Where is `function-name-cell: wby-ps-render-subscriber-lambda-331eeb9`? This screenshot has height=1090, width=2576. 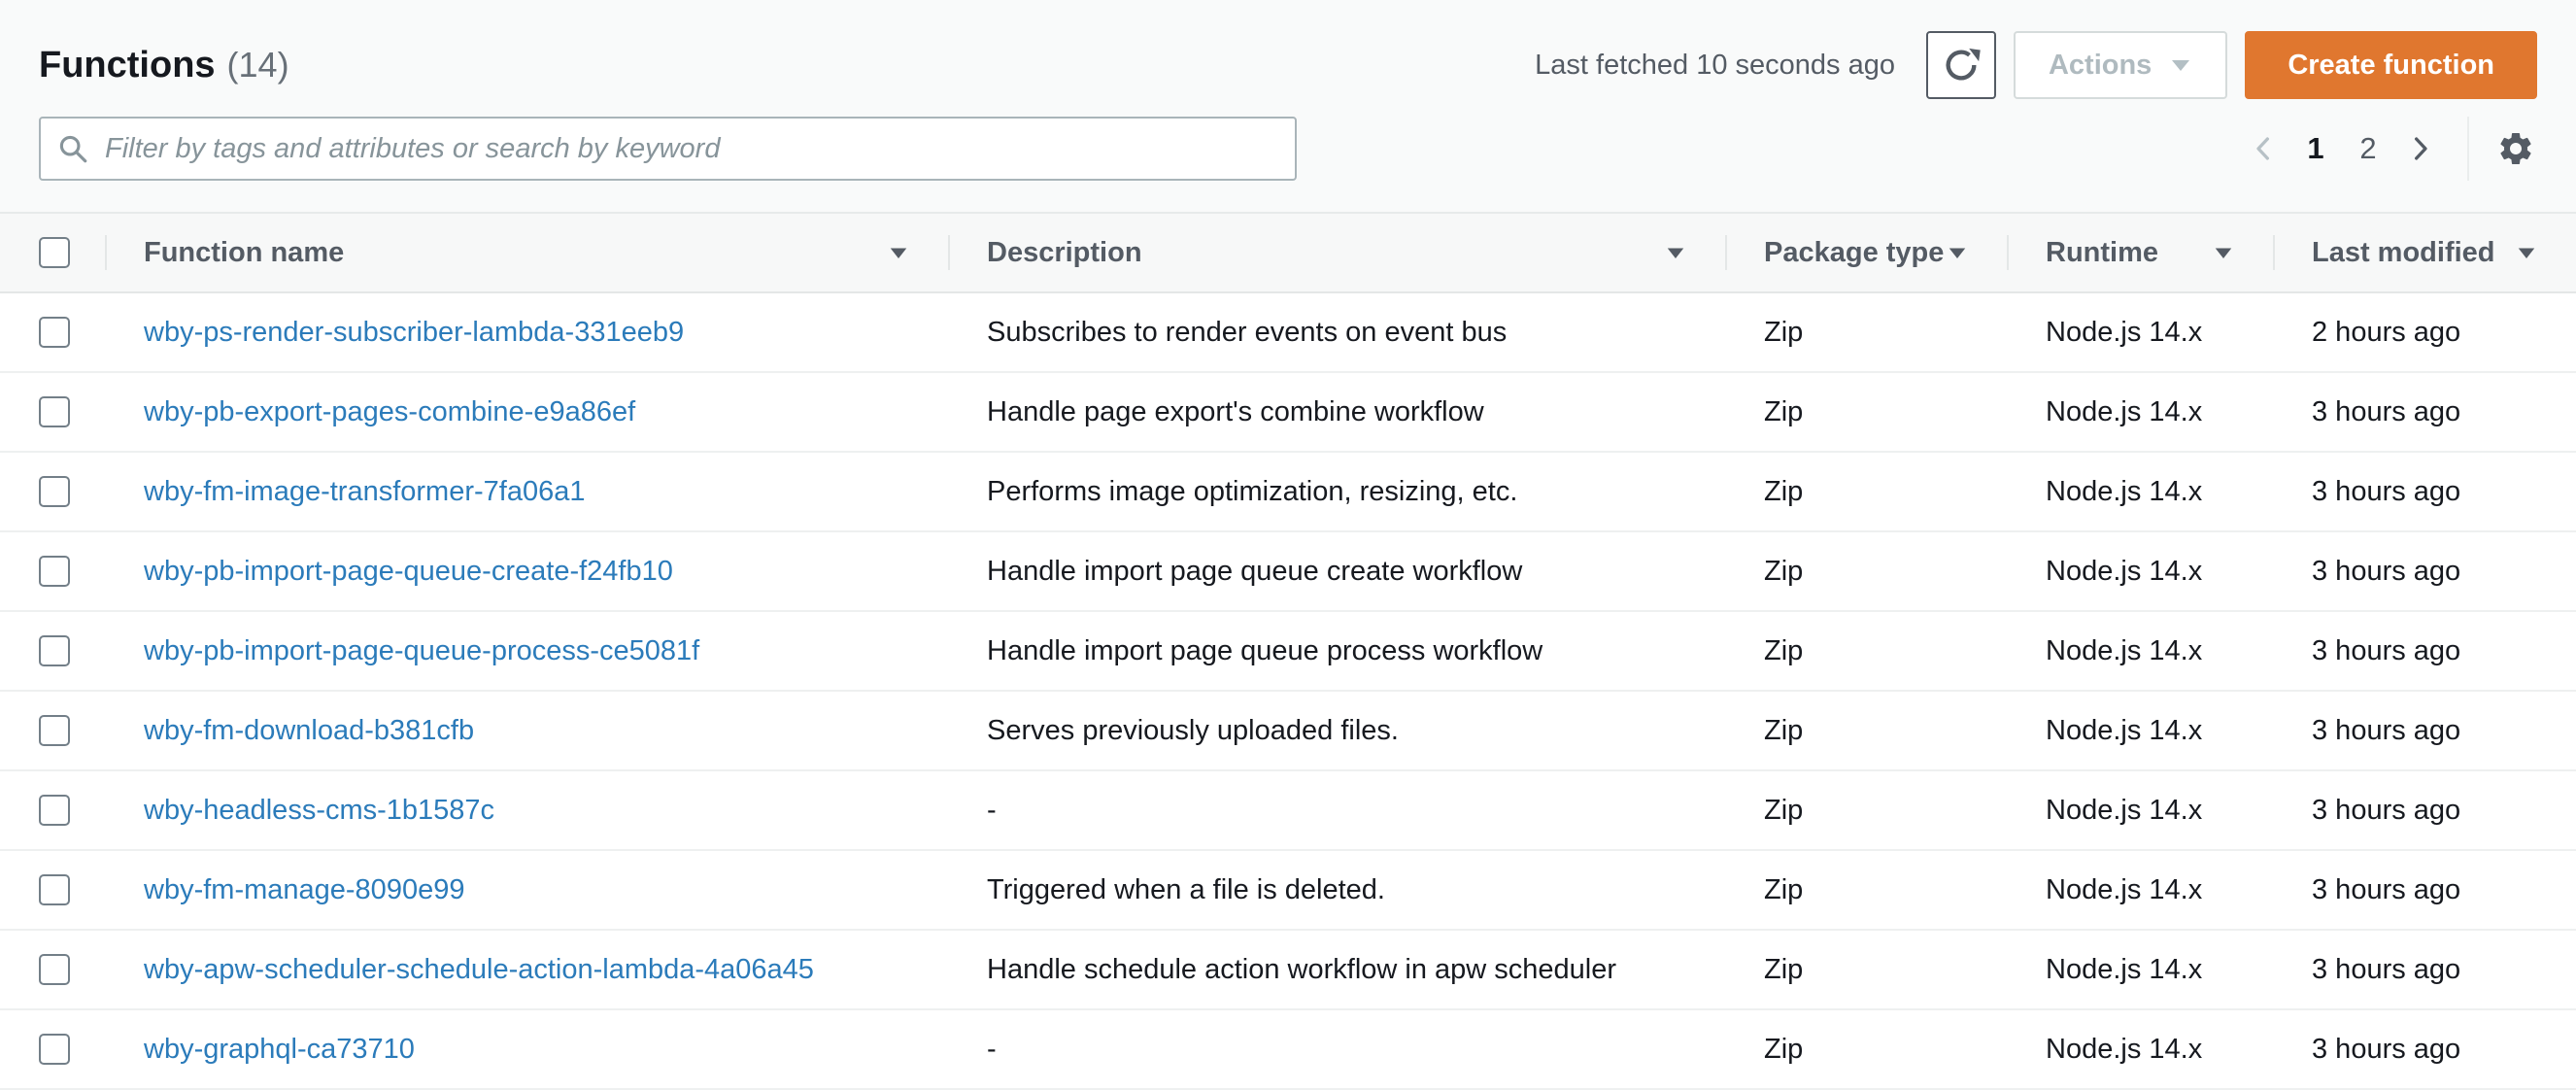 function-name-cell: wby-ps-render-subscriber-lambda-331eeb9 is located at coordinates (526, 332).